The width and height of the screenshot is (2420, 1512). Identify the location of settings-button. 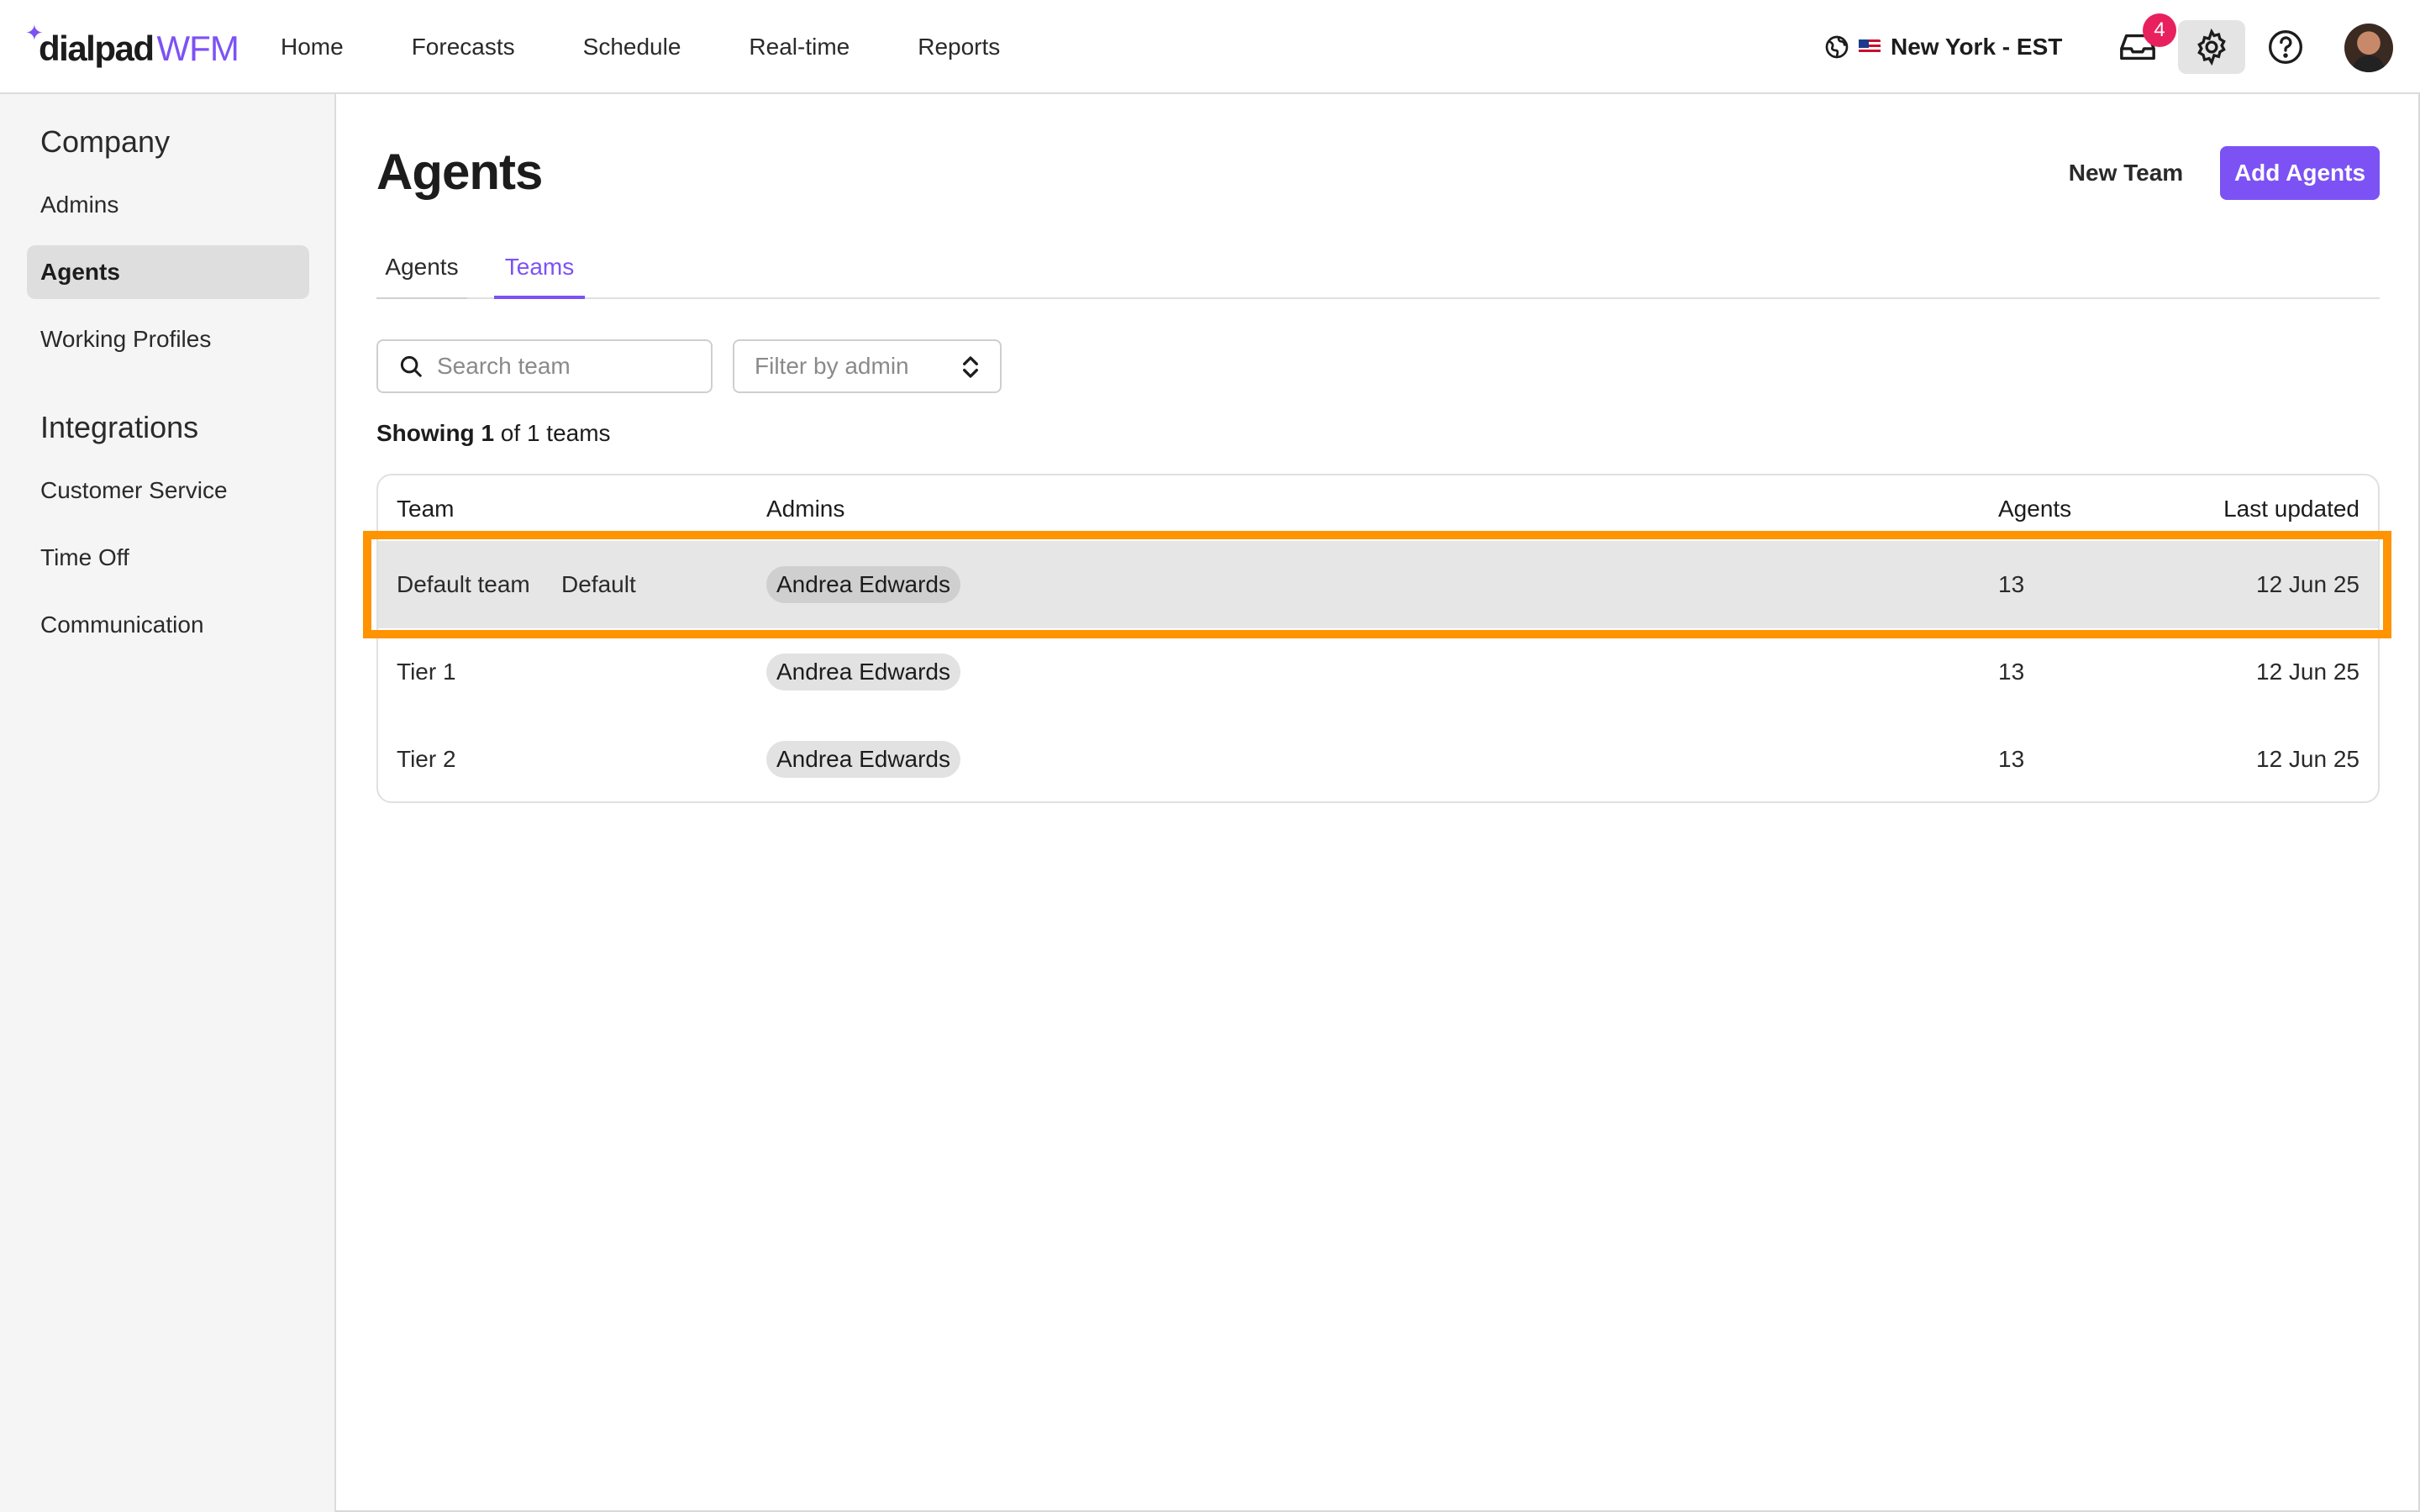
(2211, 47).